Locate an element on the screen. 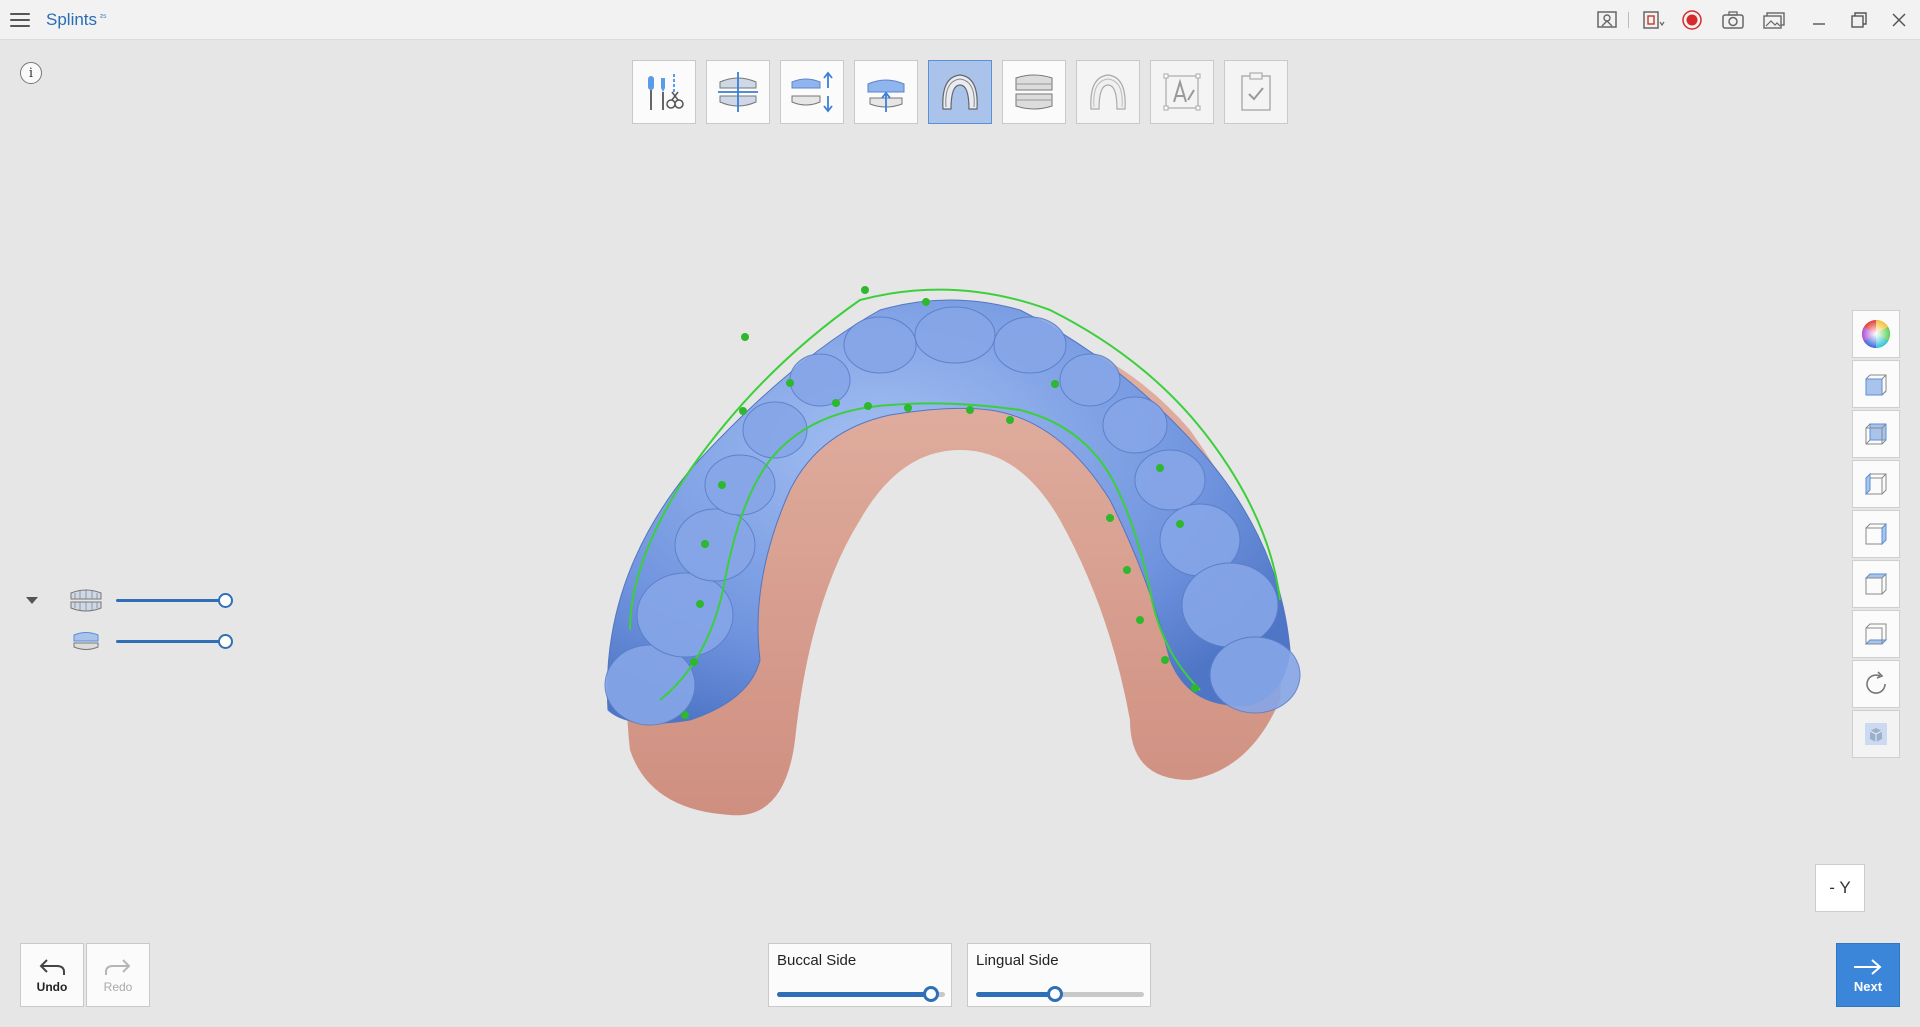  app-title: Splints ²⁵ is located at coordinates (76, 20).